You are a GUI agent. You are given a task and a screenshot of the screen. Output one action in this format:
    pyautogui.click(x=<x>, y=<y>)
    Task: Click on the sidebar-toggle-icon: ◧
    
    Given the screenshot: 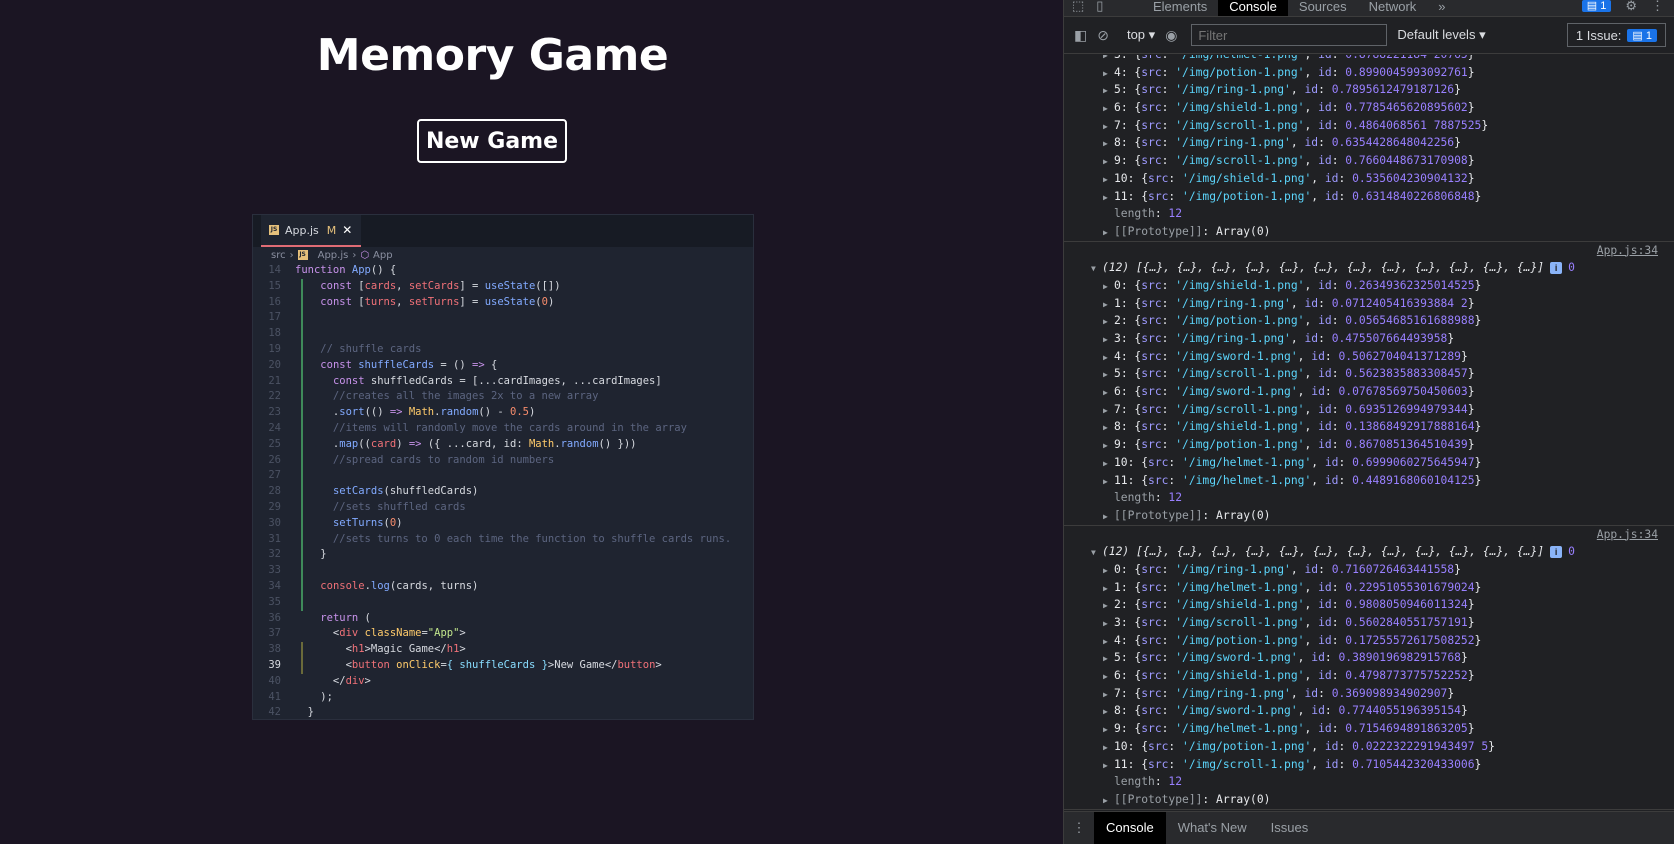 What is the action you would take?
    pyautogui.click(x=1080, y=35)
    